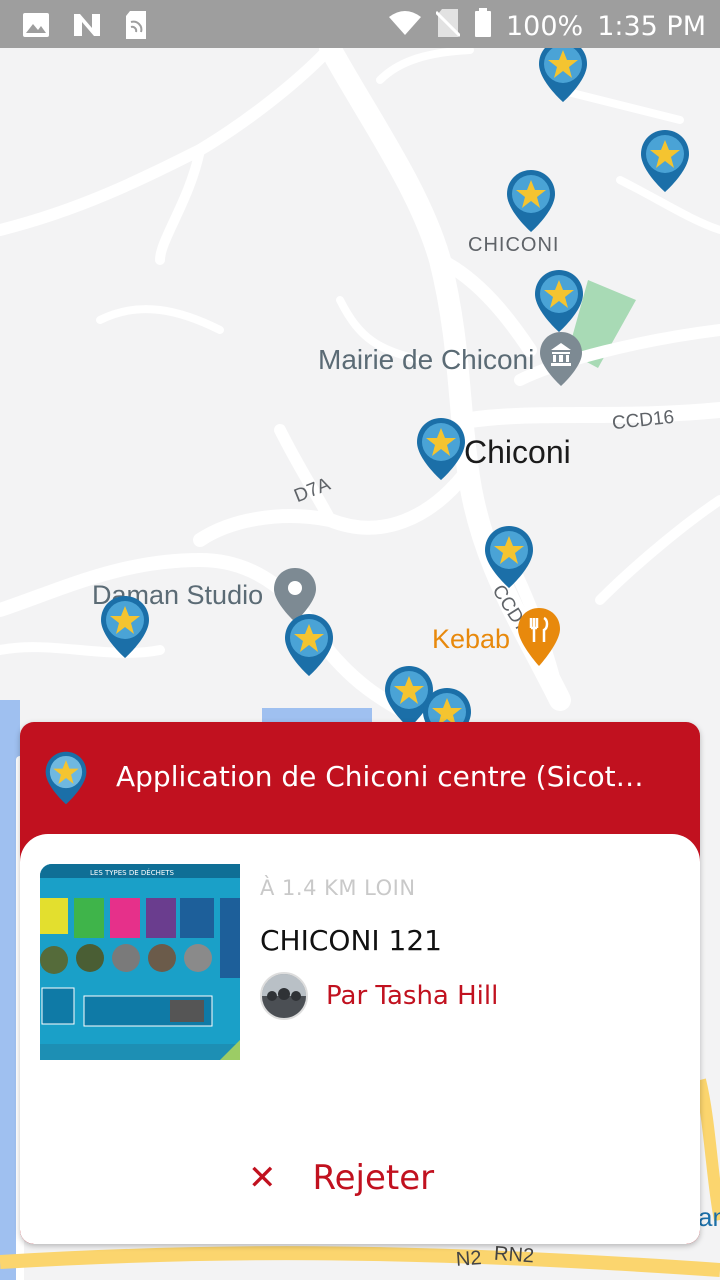 The image size is (720, 1280). I want to click on avatar, so click(284, 996).